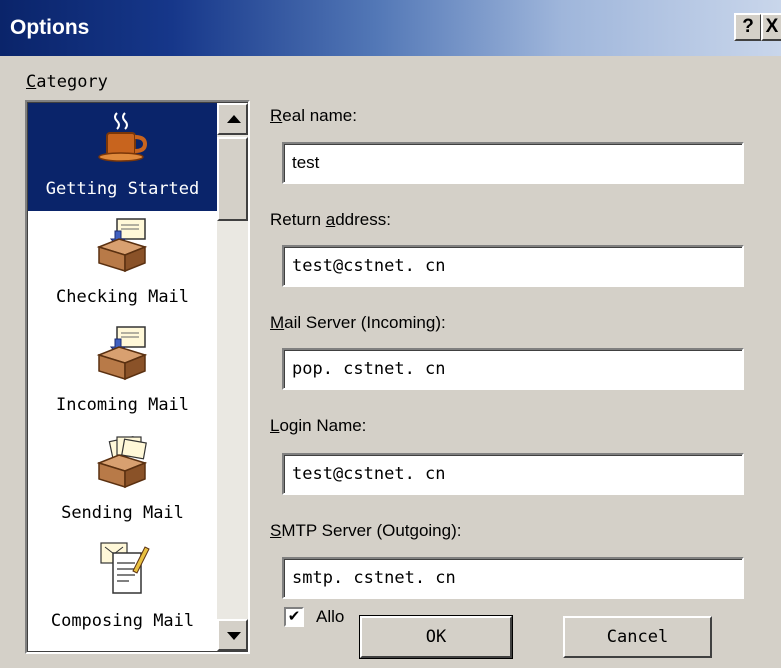 Image resolution: width=781 pixels, height=668 pixels. I want to click on return-address-label-rest: ddress:, so click(363, 219).